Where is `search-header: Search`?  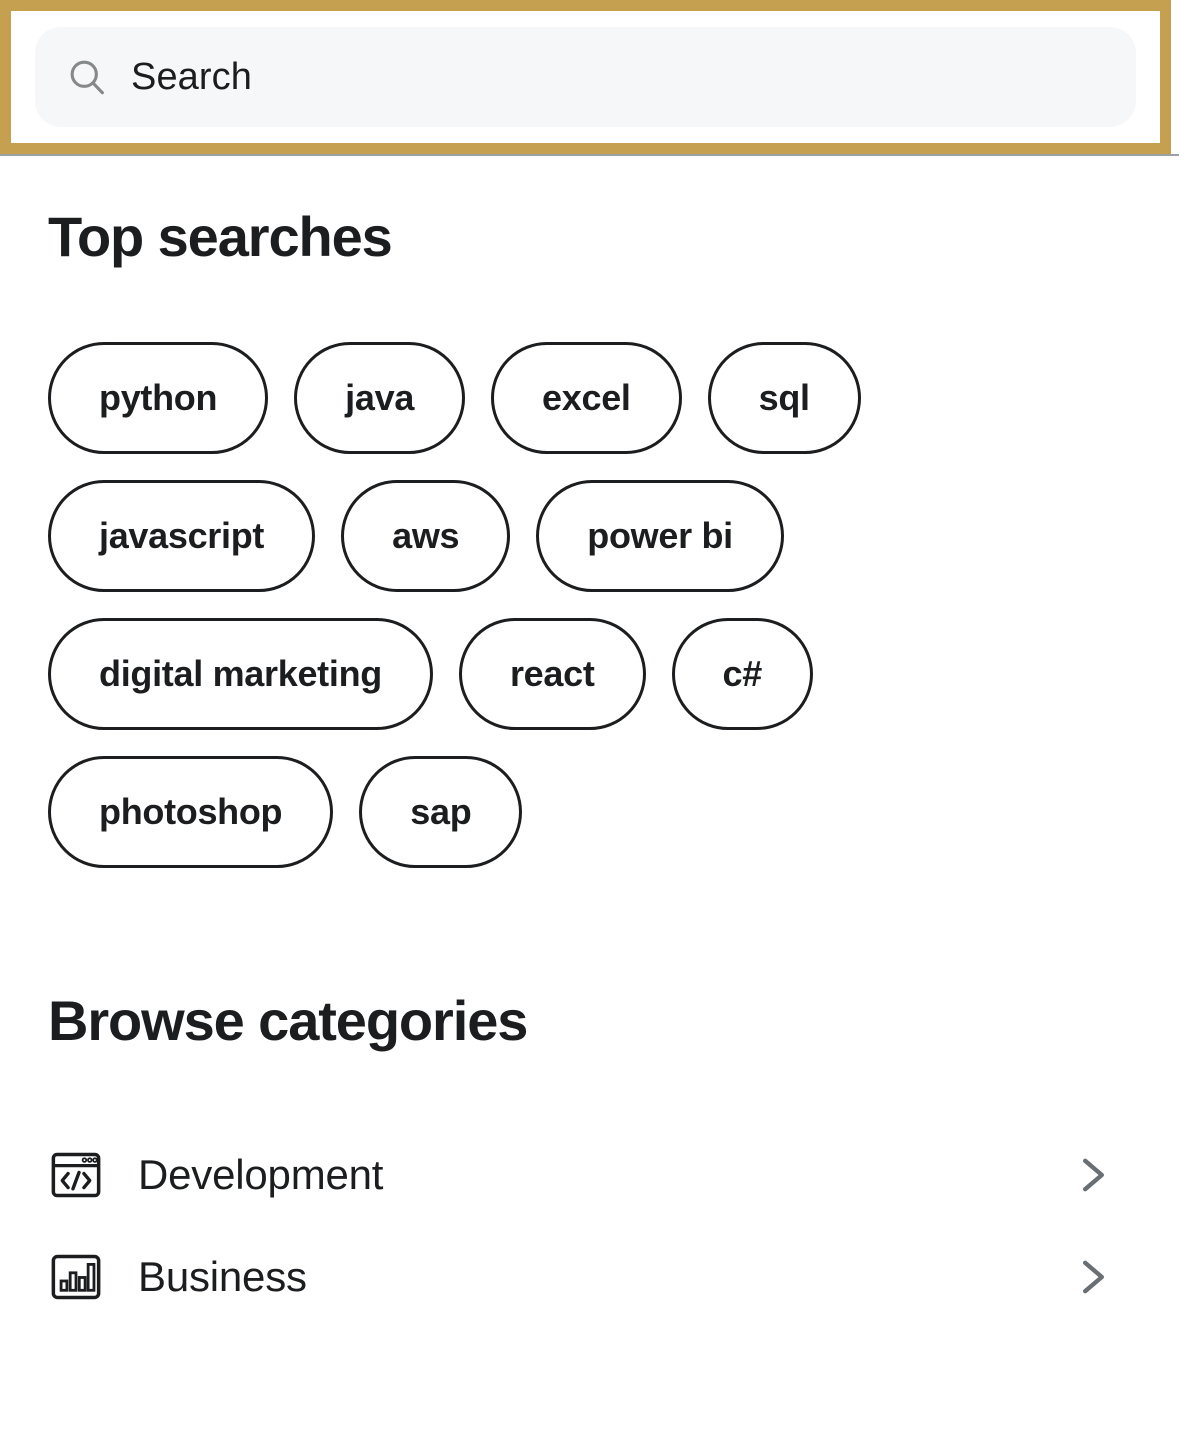 search-header: Search is located at coordinates (585, 77).